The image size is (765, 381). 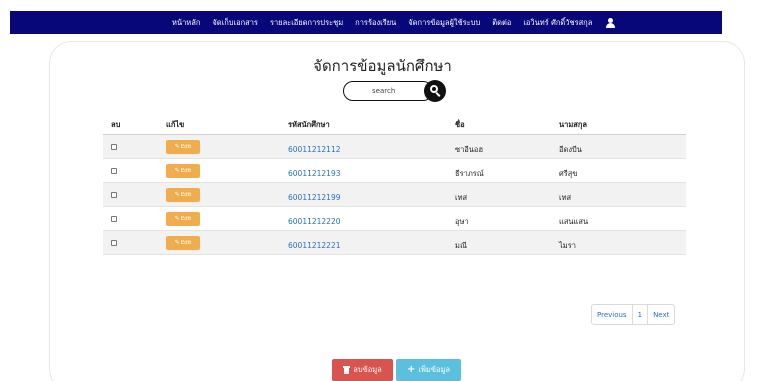 What do you see at coordinates (461, 245) in the screenshot?
I see `first-name-cell: มณี` at bounding box center [461, 245].